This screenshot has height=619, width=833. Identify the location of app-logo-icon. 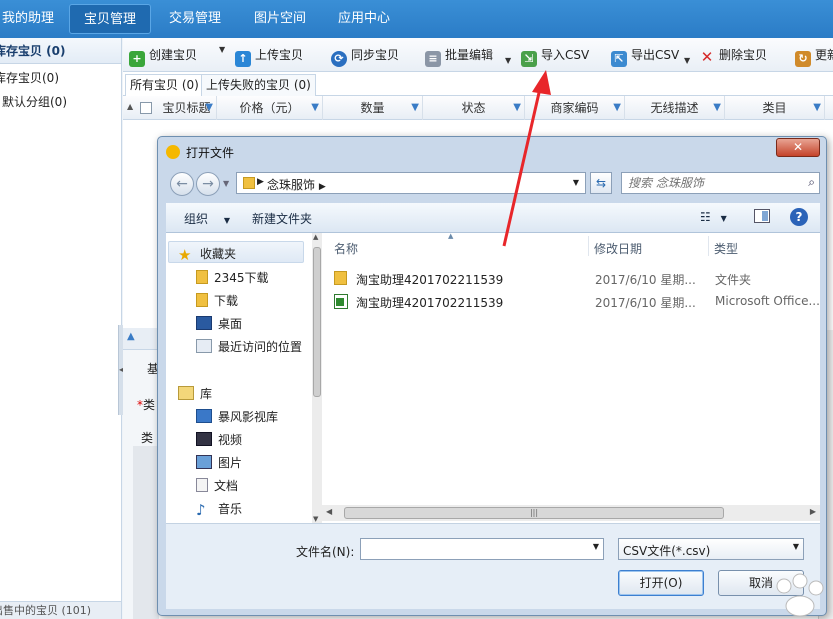
(173, 152).